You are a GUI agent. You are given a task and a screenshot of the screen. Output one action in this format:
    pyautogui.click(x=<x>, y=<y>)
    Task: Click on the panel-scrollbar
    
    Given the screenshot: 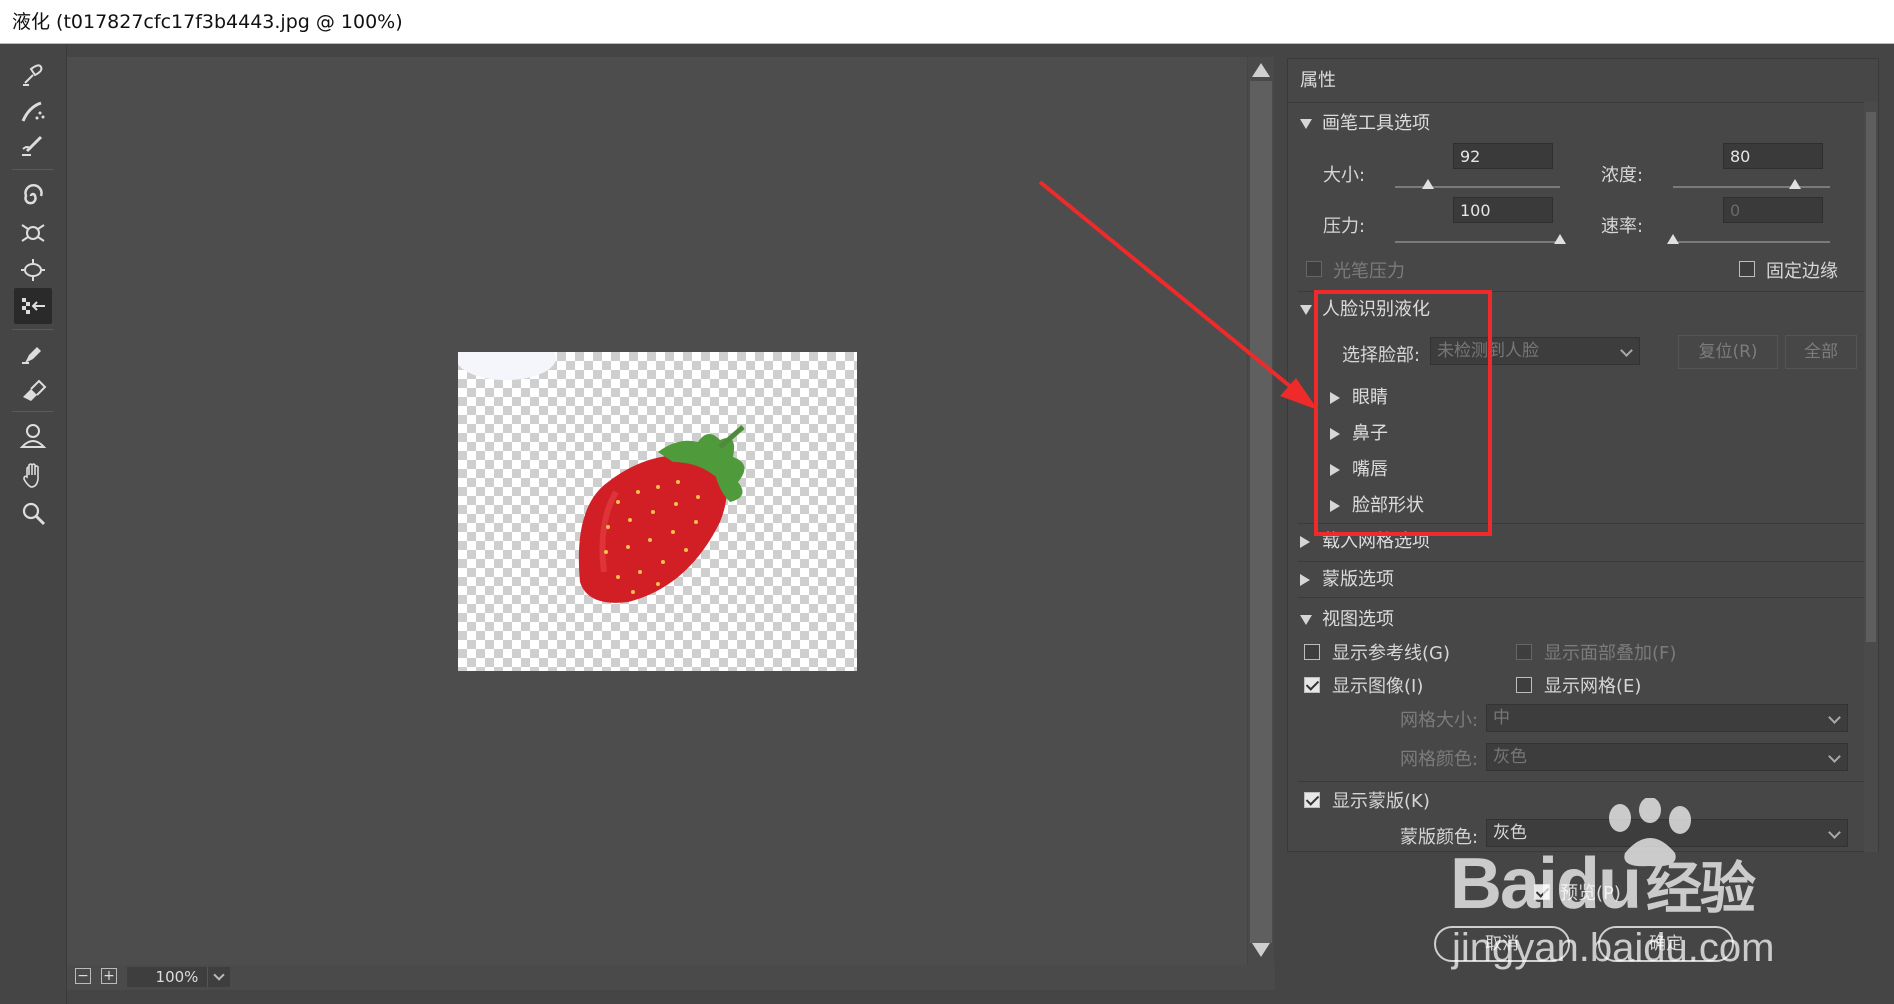 What is the action you would take?
    pyautogui.click(x=1871, y=477)
    